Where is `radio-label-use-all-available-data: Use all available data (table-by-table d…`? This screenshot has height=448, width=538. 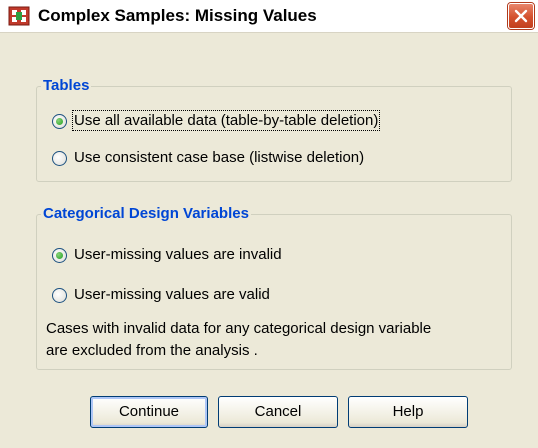
radio-label-use-all-available-data: Use all available data (table-by-table d… is located at coordinates (226, 120).